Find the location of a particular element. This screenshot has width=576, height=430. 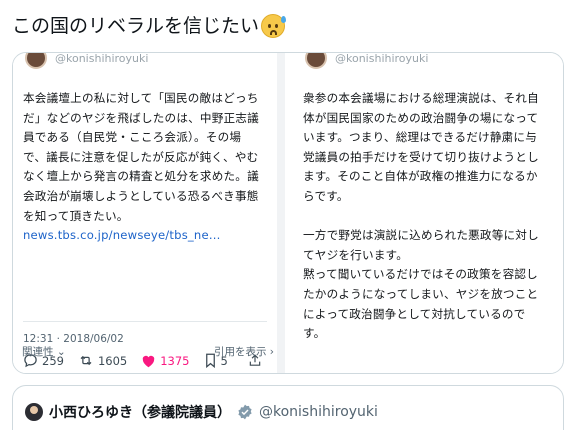

left-tweet-footer: 関連性 ⌄ 引用を表示 › is located at coordinates (148, 351).